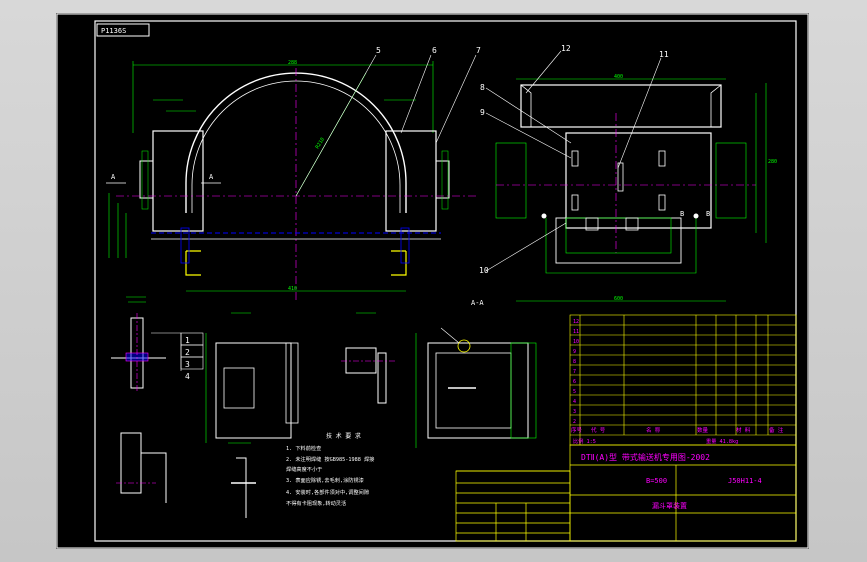 This screenshot has height=562, width=867. Describe the element at coordinates (484, 270) in the screenshot. I see `callout-10: 10` at that location.